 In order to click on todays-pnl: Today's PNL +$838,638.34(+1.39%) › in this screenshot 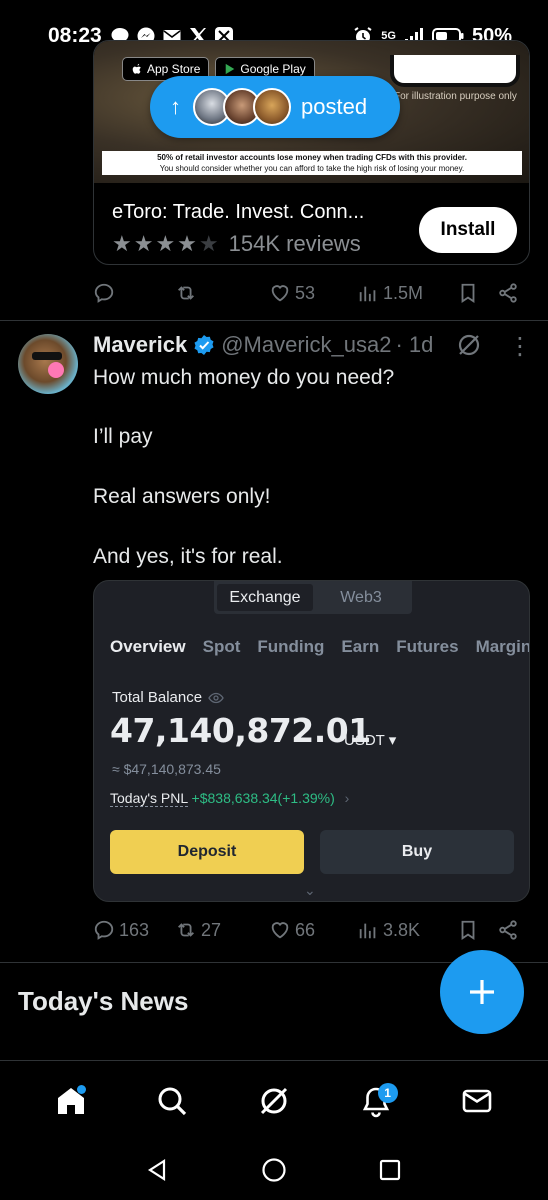, I will do `click(229, 798)`.